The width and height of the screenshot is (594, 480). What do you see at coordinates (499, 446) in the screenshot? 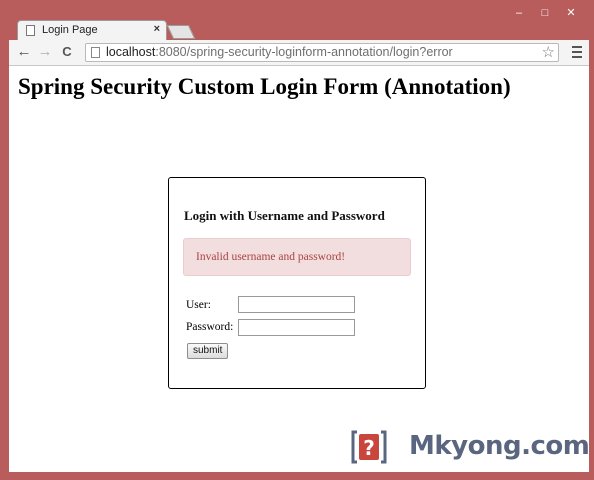
I see `brand-text: Mkyong.com` at bounding box center [499, 446].